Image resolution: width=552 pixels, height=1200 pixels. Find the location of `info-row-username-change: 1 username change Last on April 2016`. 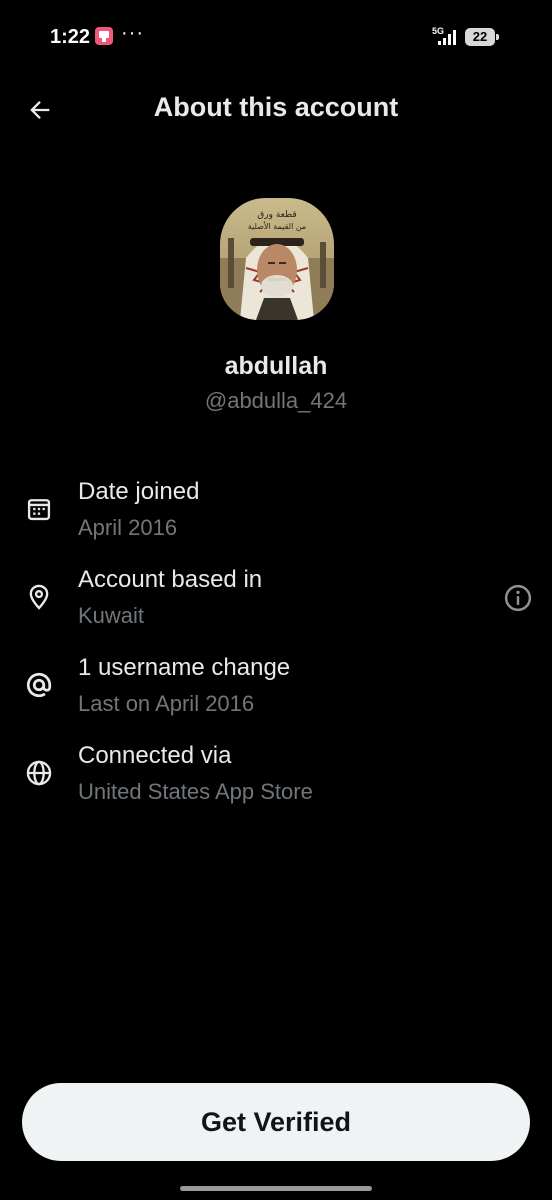

info-row-username-change: 1 username change Last on April 2016 is located at coordinates (276, 688).